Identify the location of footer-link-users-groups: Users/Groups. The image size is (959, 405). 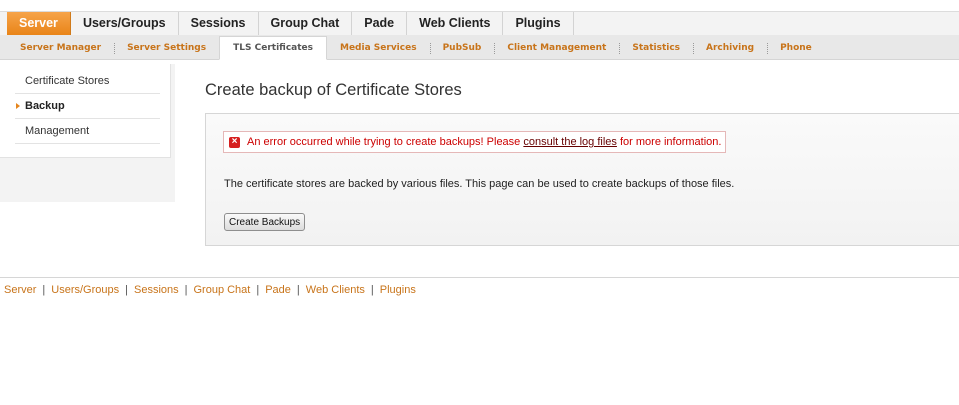
(85, 290).